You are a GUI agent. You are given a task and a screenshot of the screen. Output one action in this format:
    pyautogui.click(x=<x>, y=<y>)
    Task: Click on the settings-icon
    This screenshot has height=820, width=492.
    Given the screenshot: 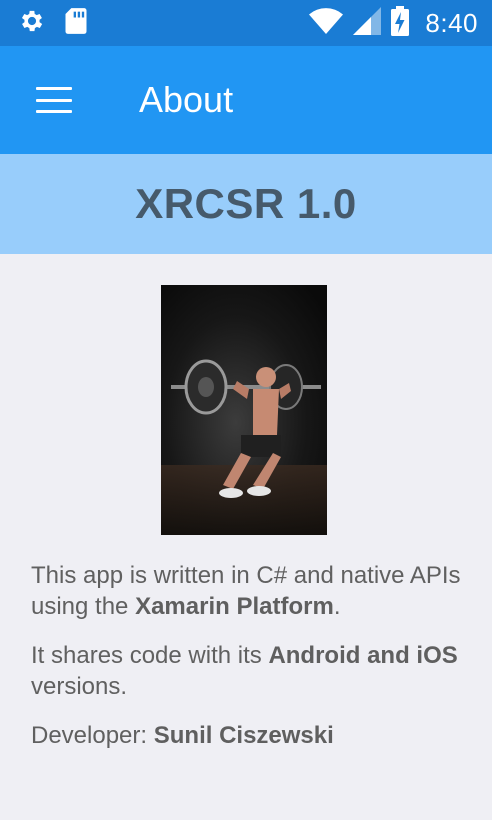 What is the action you would take?
    pyautogui.click(x=32, y=23)
    